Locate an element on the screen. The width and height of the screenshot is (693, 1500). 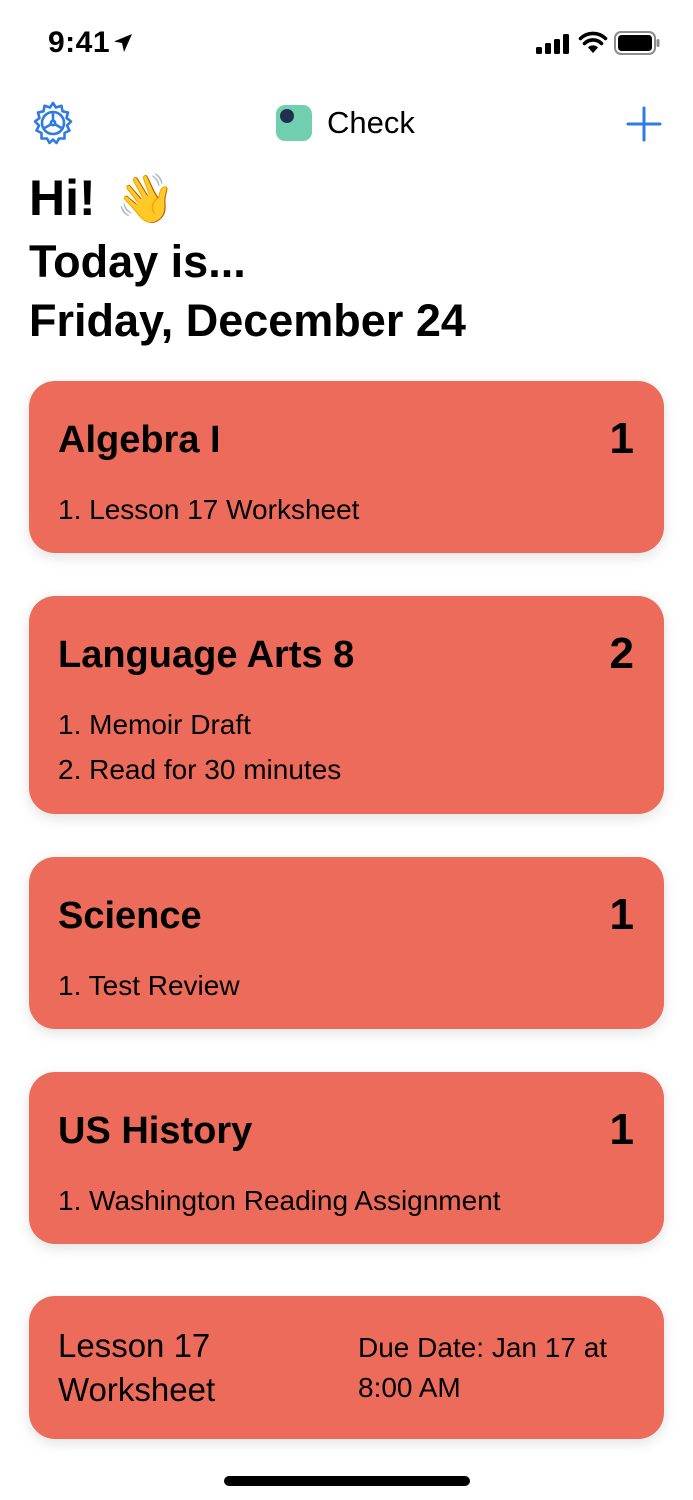
assignment-list: 1. Washington Reading Assignment is located at coordinates (279, 1200).